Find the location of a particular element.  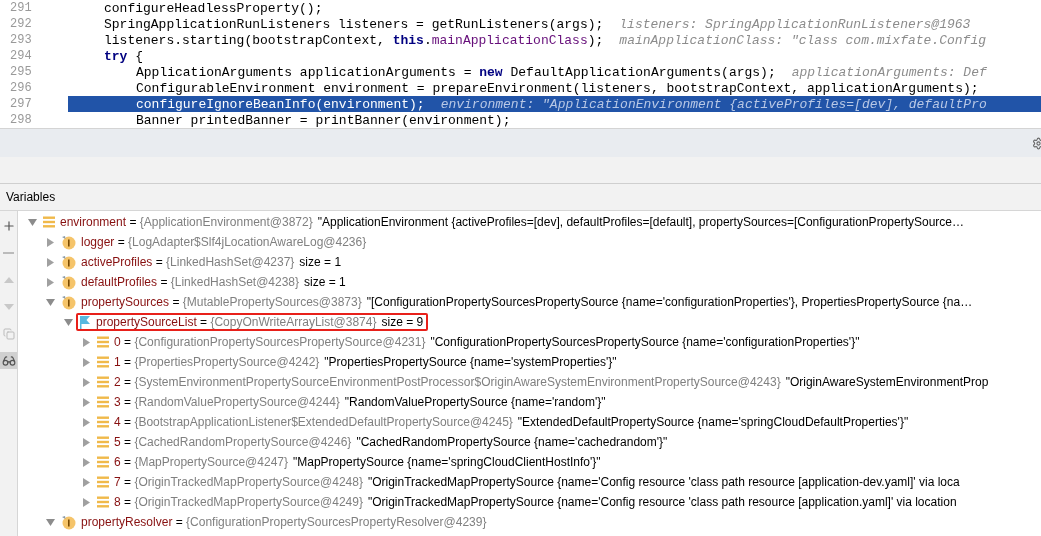

triangle-up-icon is located at coordinates (8, 279).